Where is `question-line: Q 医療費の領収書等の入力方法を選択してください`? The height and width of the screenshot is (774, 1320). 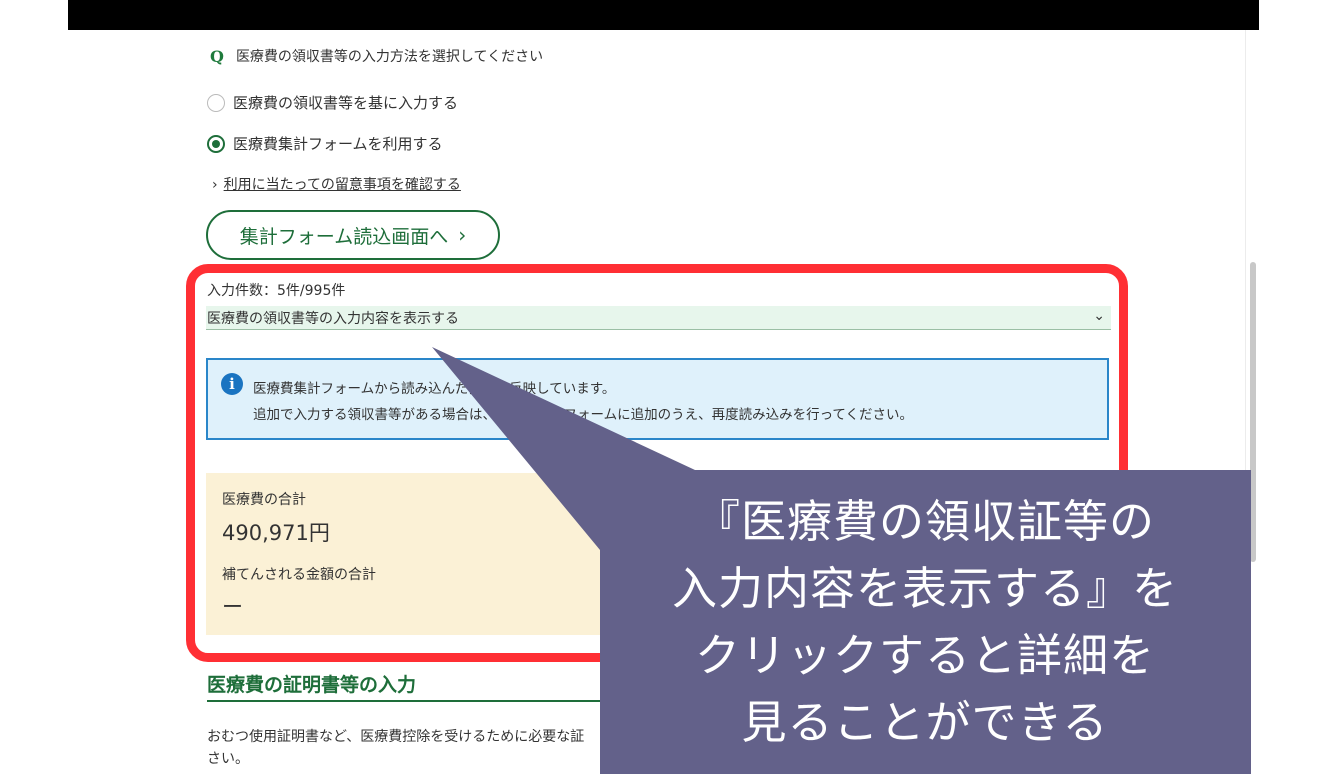
question-line: Q 医療費の領収書等の入力方法を選択してください is located at coordinates (376, 56).